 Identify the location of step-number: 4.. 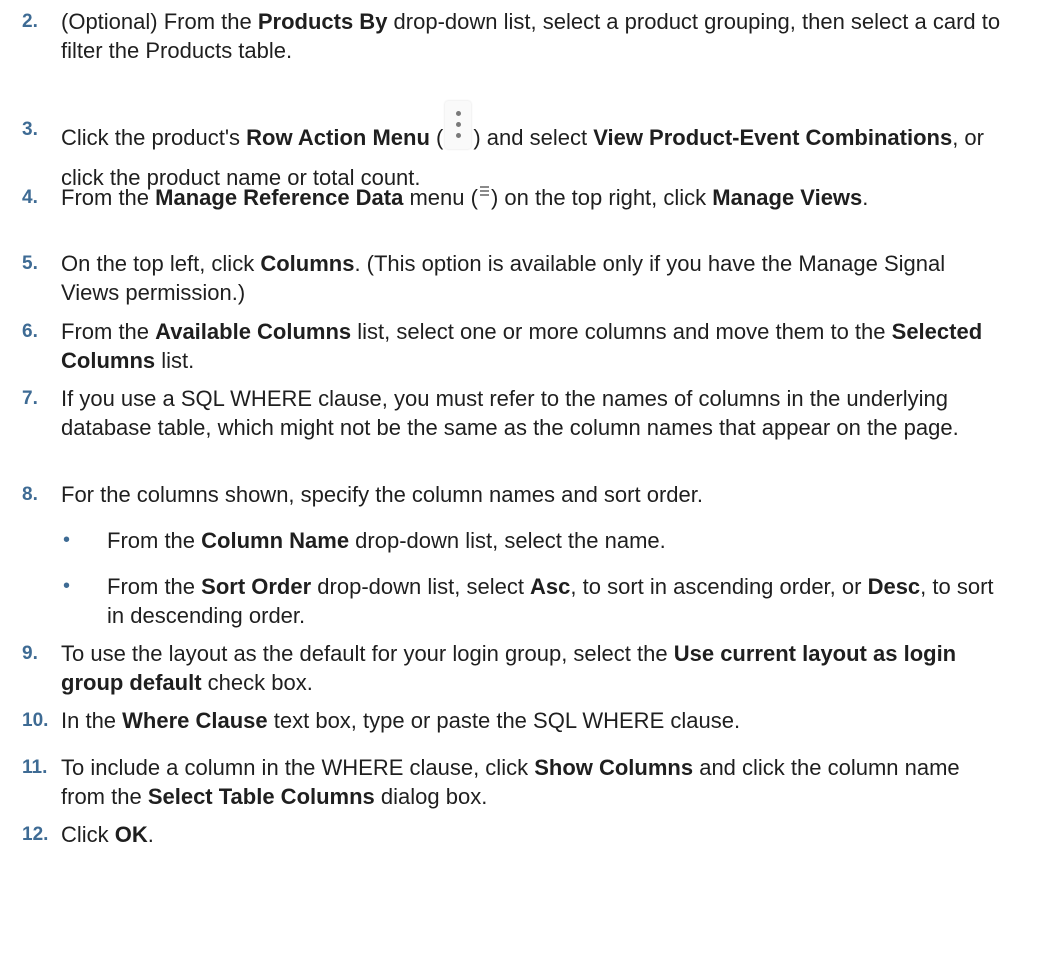
(30, 197).